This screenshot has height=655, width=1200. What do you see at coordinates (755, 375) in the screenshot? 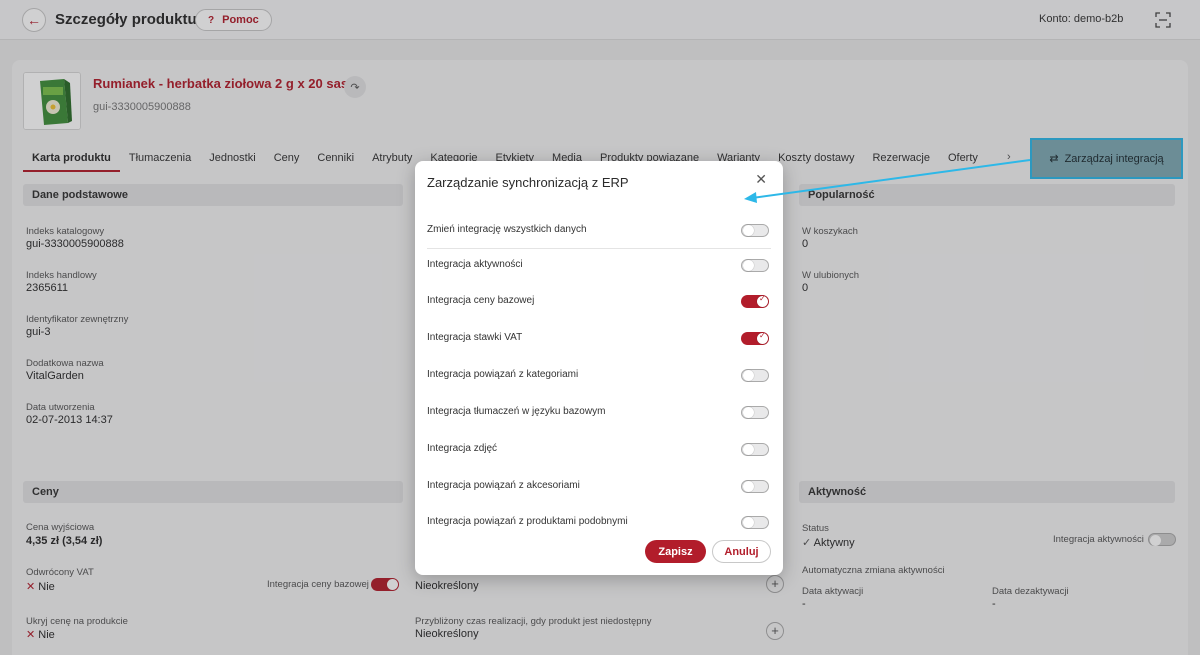
I see `toggle-categories` at bounding box center [755, 375].